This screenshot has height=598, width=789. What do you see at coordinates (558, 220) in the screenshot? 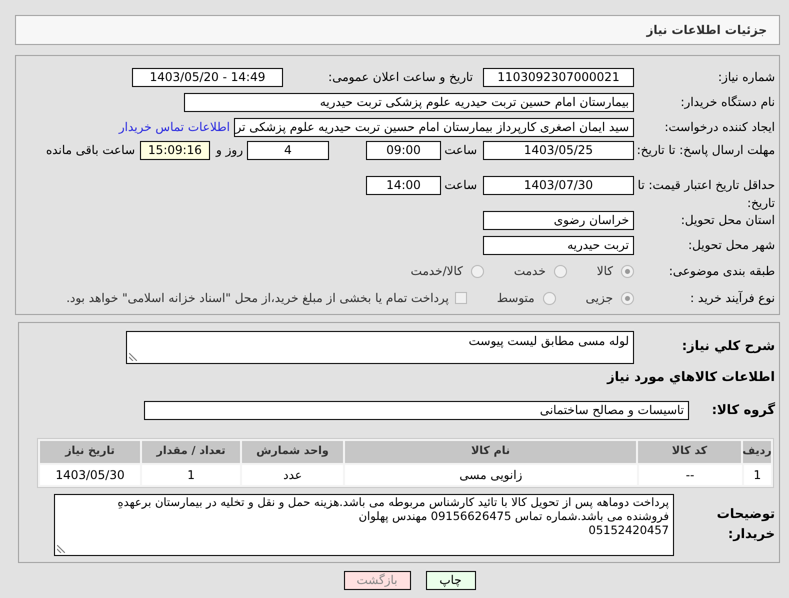
I see `province-field: خراسان رضوی` at bounding box center [558, 220].